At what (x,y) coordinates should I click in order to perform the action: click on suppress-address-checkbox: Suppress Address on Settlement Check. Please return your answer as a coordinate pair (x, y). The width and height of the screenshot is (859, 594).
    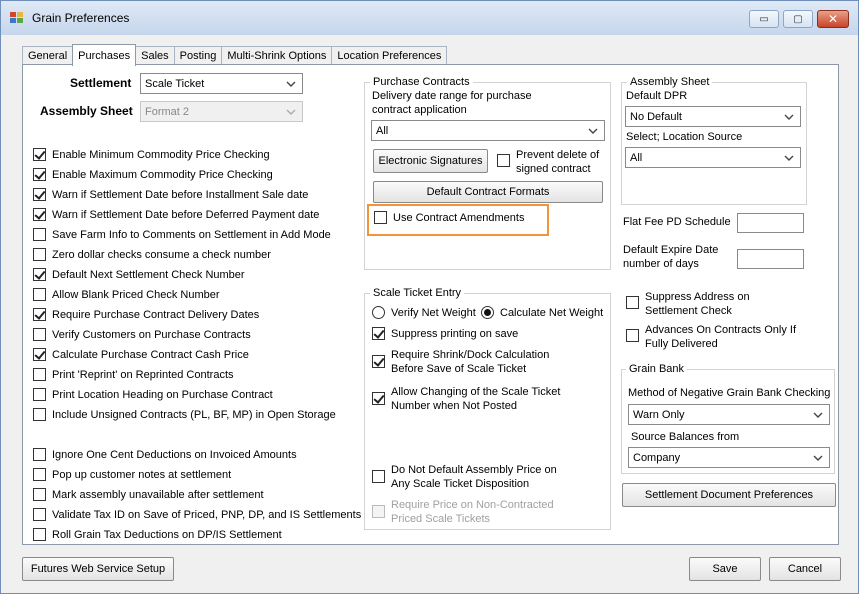
    Looking at the image, I should click on (688, 304).